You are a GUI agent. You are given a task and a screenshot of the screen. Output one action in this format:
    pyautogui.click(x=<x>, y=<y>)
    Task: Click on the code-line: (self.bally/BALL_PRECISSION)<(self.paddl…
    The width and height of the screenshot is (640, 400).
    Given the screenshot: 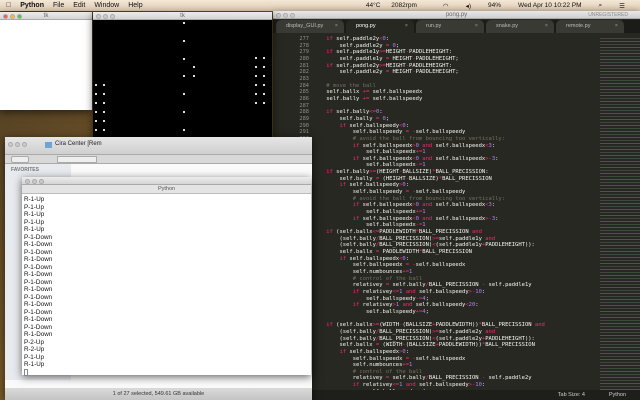 What is the action you would take?
    pyautogui.click(x=424, y=338)
    